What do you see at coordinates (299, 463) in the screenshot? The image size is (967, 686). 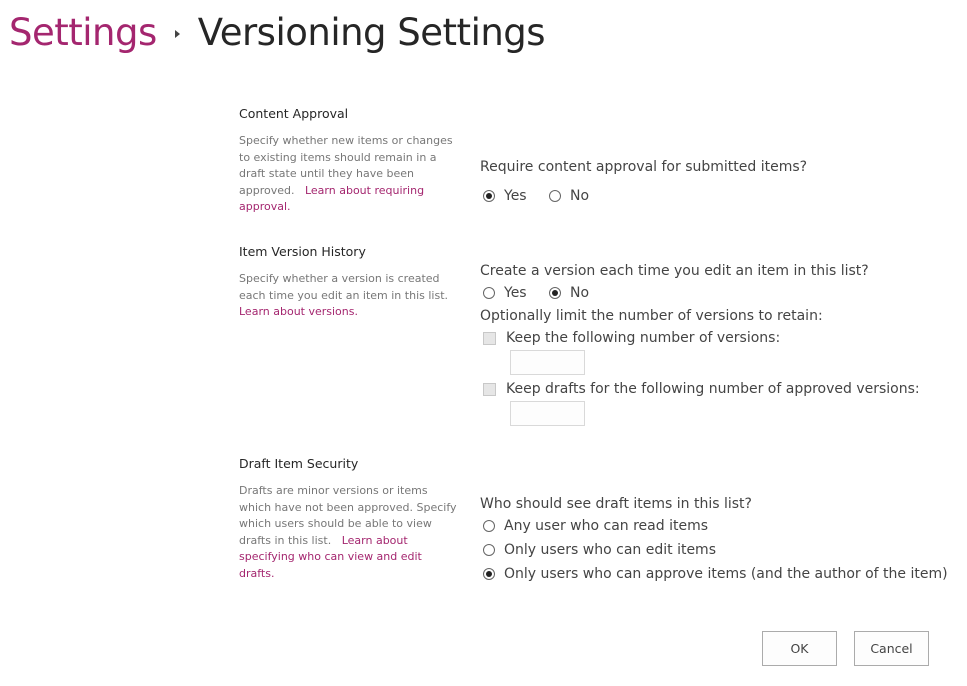 I see `draft-item-security-heading: Draft Item Security` at bounding box center [299, 463].